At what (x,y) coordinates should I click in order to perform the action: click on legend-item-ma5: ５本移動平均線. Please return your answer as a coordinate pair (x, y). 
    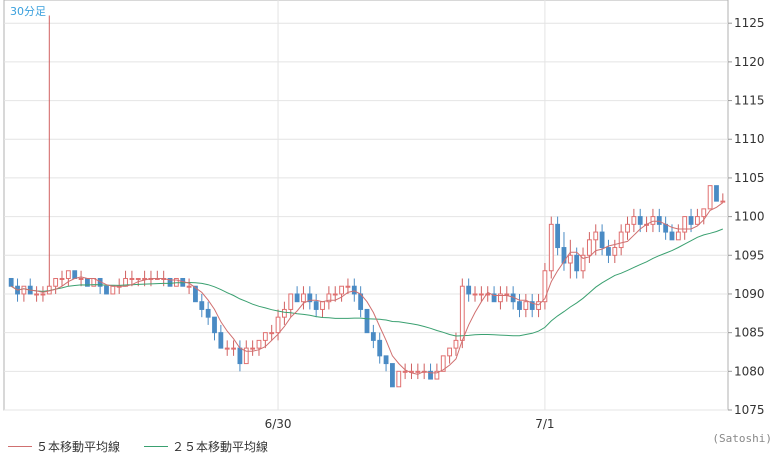
    Looking at the image, I should click on (64, 446).